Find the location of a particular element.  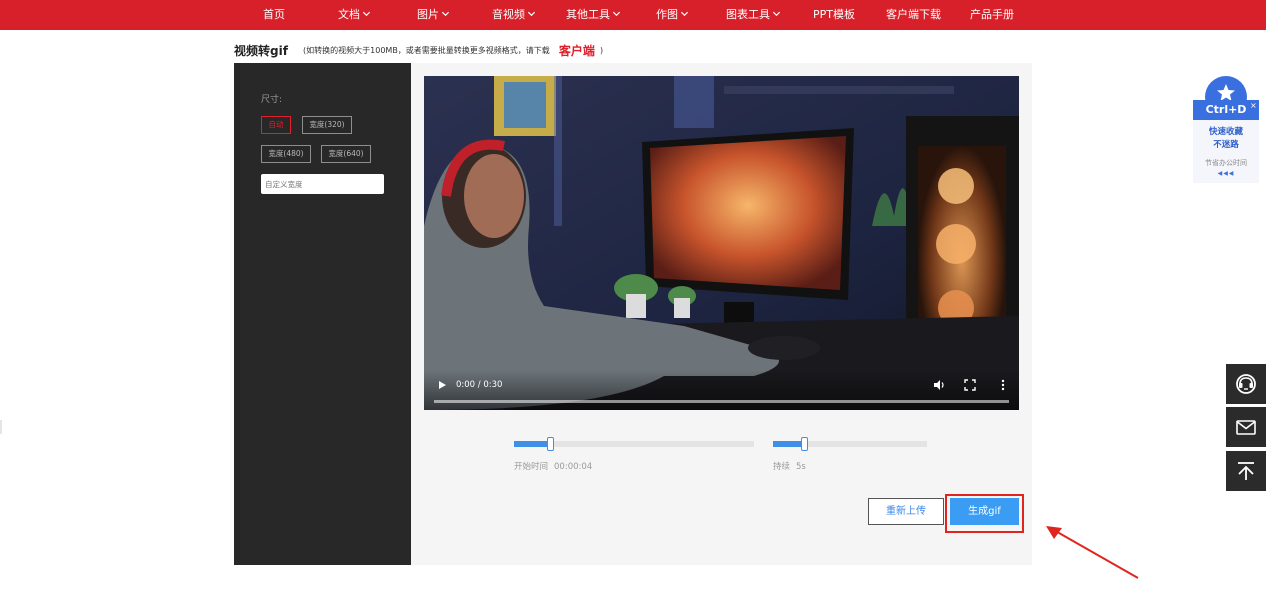

duration-slider-fill is located at coordinates (788, 444).